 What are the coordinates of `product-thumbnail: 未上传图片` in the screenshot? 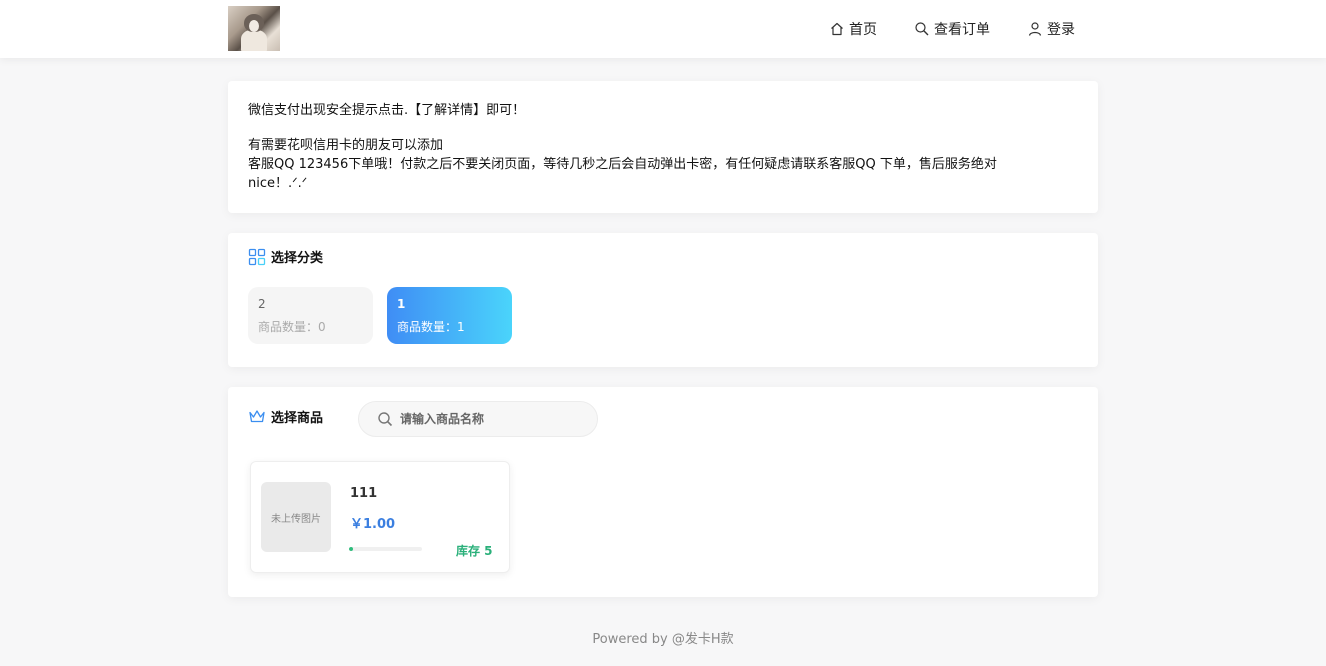 It's located at (296, 517).